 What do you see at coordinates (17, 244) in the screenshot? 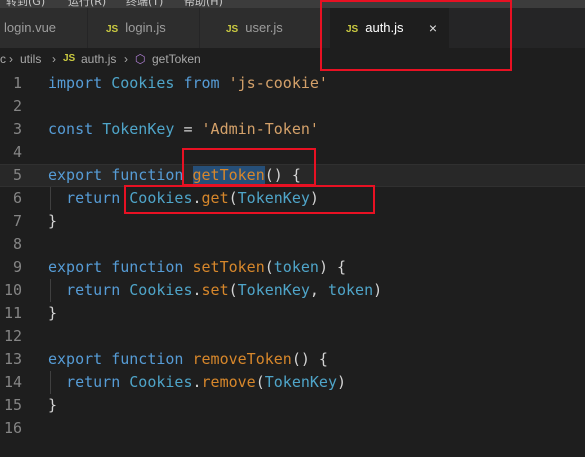
I see `line-number: 8` at bounding box center [17, 244].